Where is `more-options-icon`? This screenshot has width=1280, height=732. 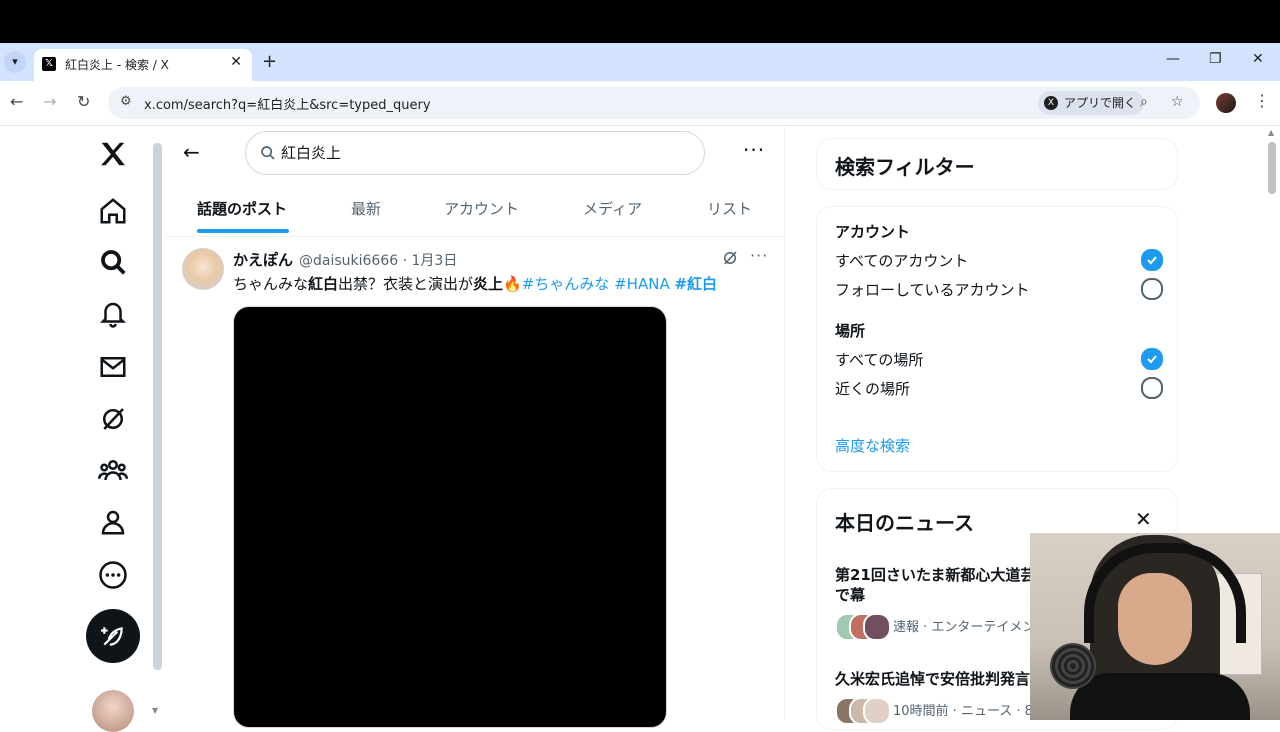 more-options-icon is located at coordinates (113, 575).